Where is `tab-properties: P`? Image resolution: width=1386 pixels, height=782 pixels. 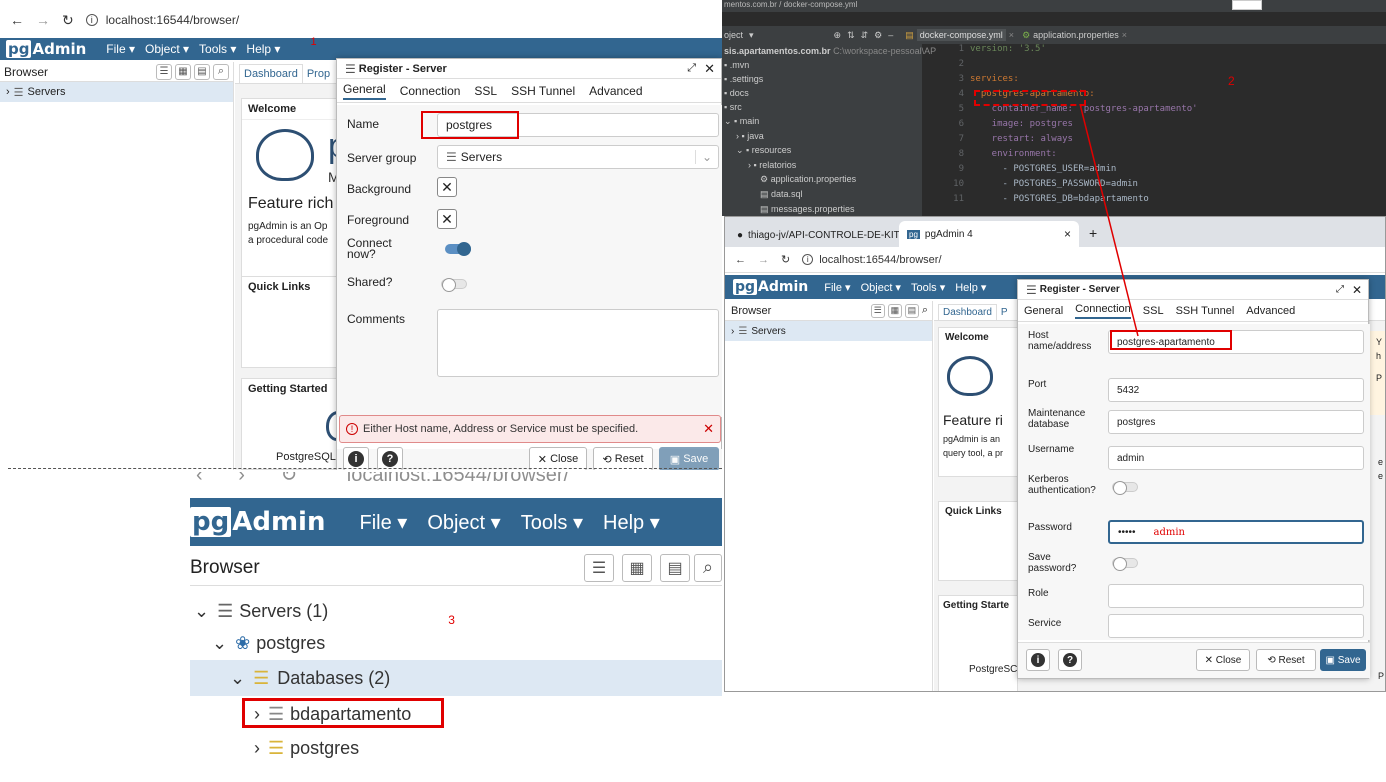 tab-properties: P is located at coordinates (1004, 312).